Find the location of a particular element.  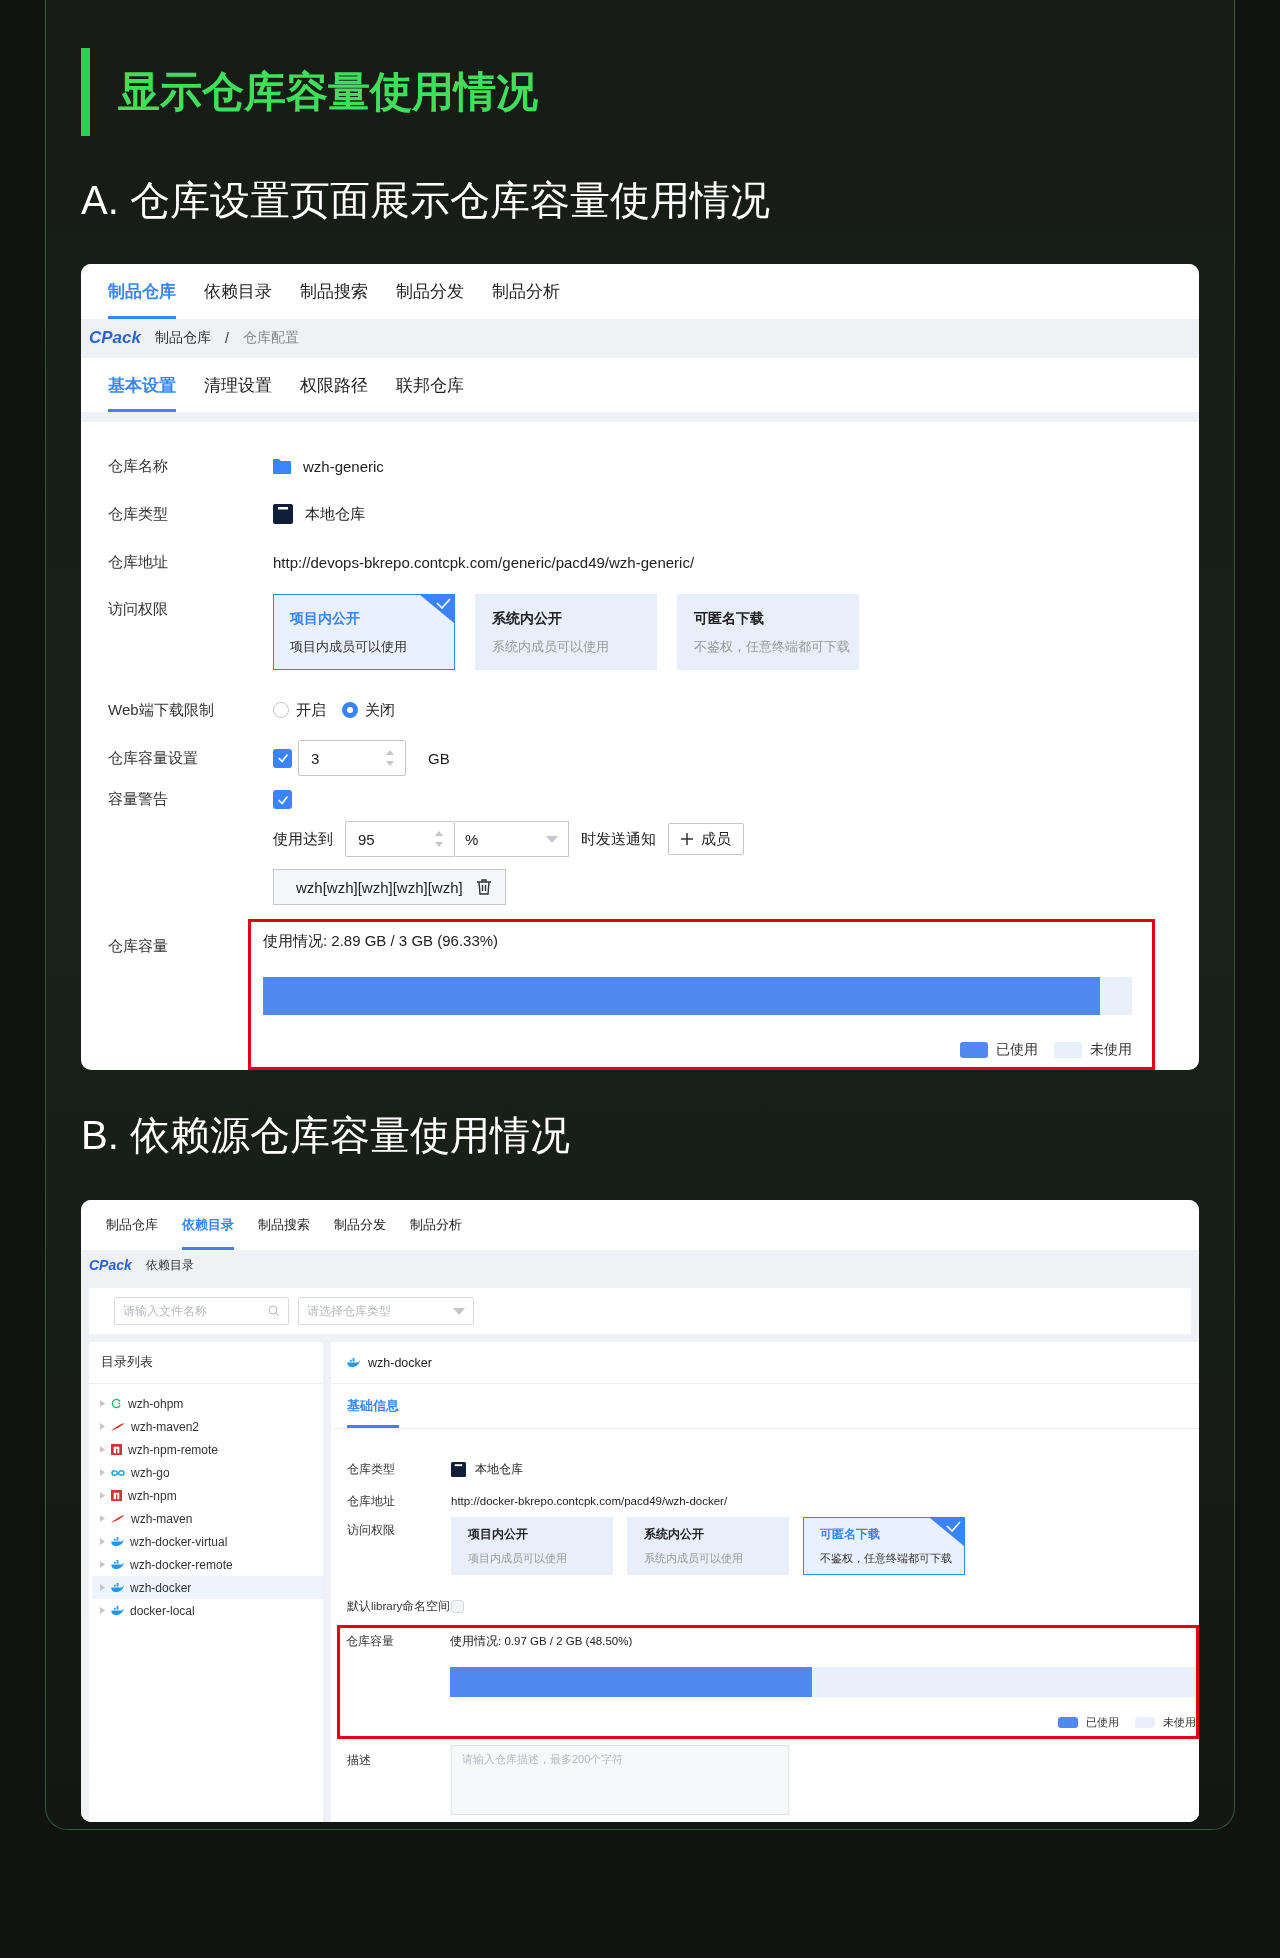

radio-label: 关闭 is located at coordinates (380, 710).